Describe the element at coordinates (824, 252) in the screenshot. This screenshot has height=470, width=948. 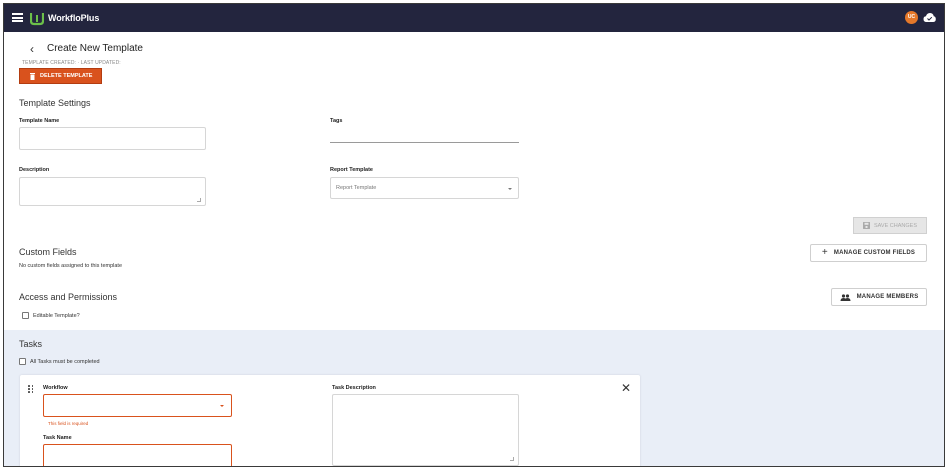
I see `plus-icon: +` at that location.